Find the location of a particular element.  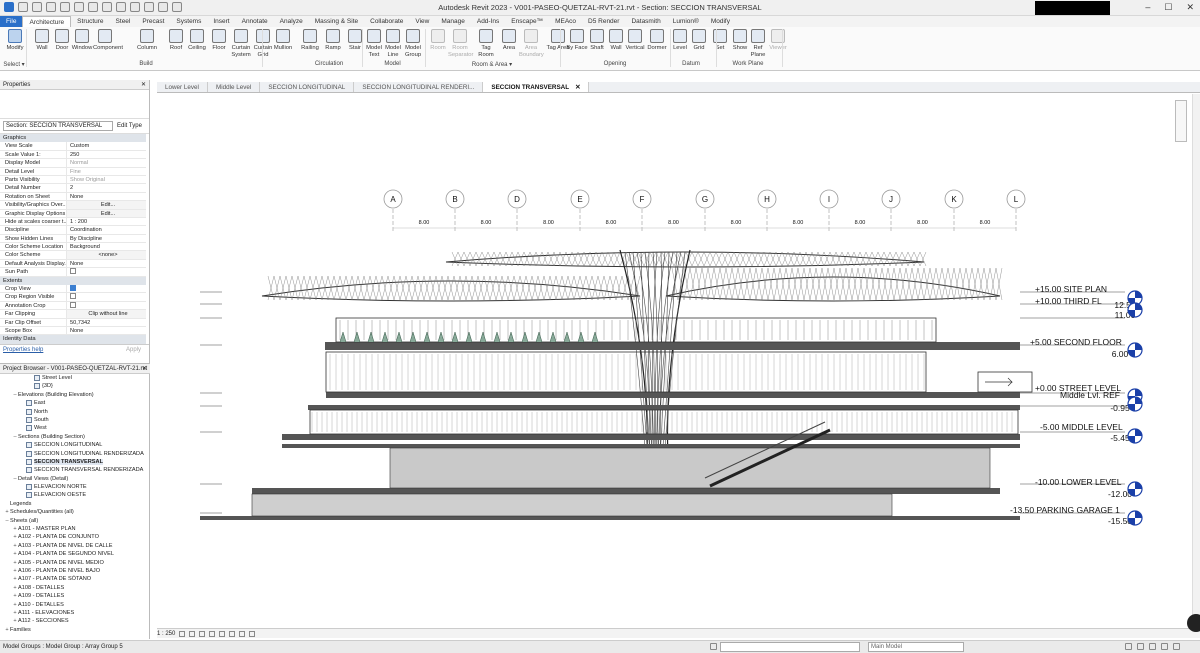

ribbon-button: Window is located at coordinates (82, 40).